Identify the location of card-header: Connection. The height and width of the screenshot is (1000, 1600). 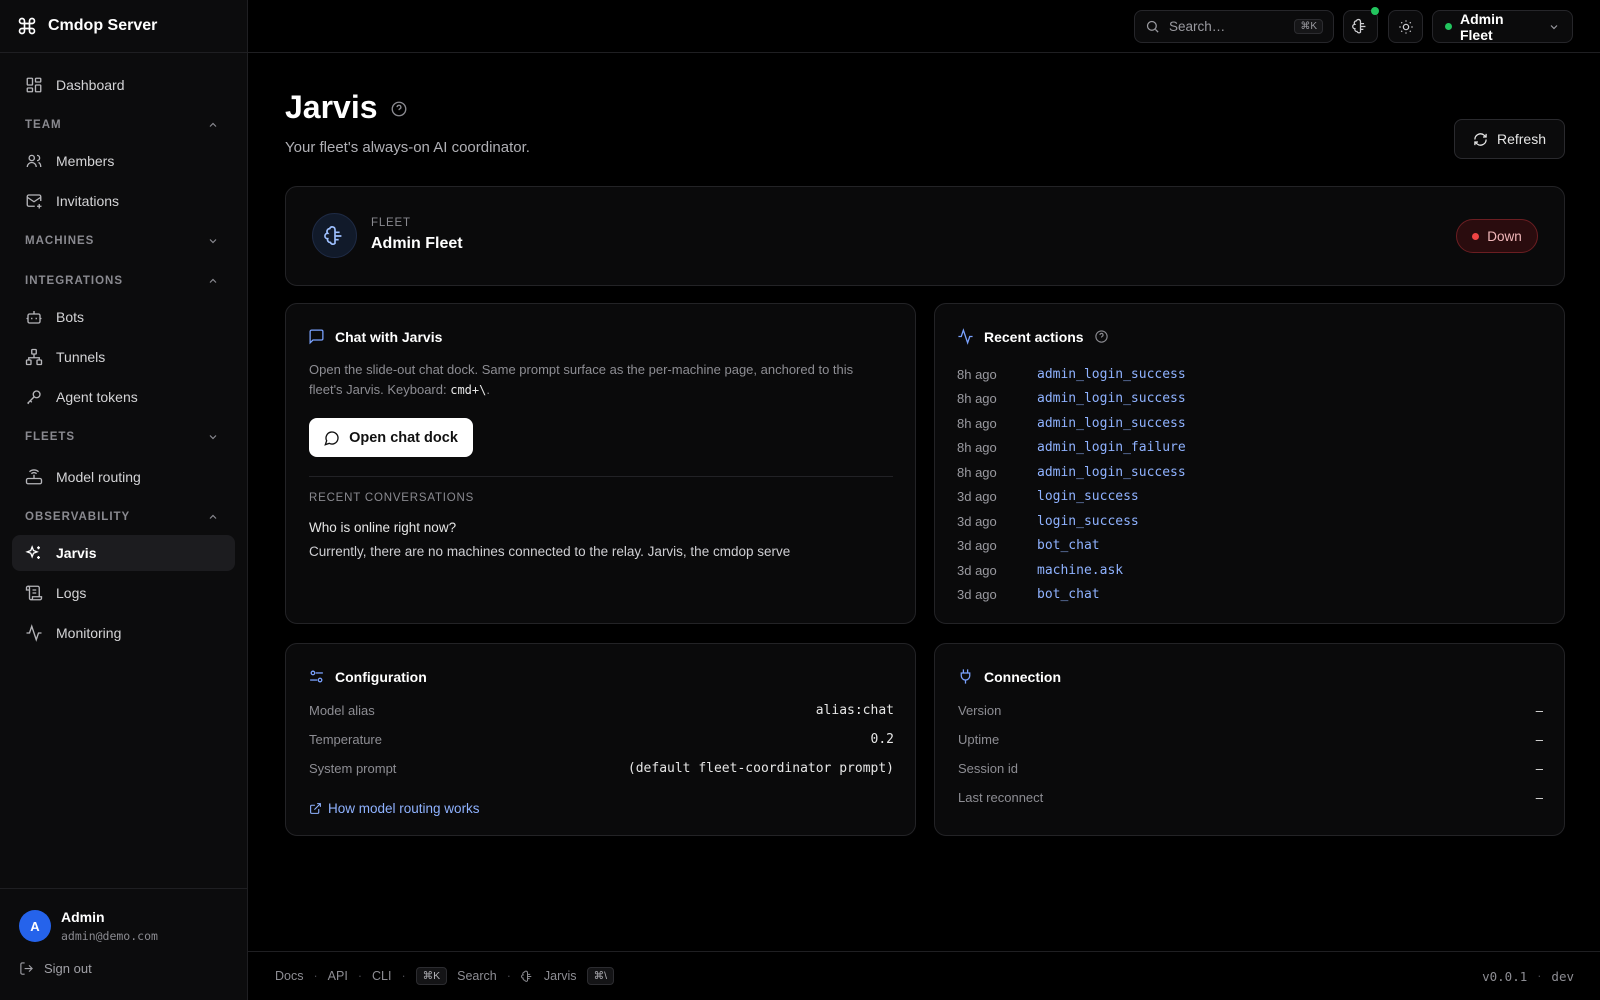
(1009, 676).